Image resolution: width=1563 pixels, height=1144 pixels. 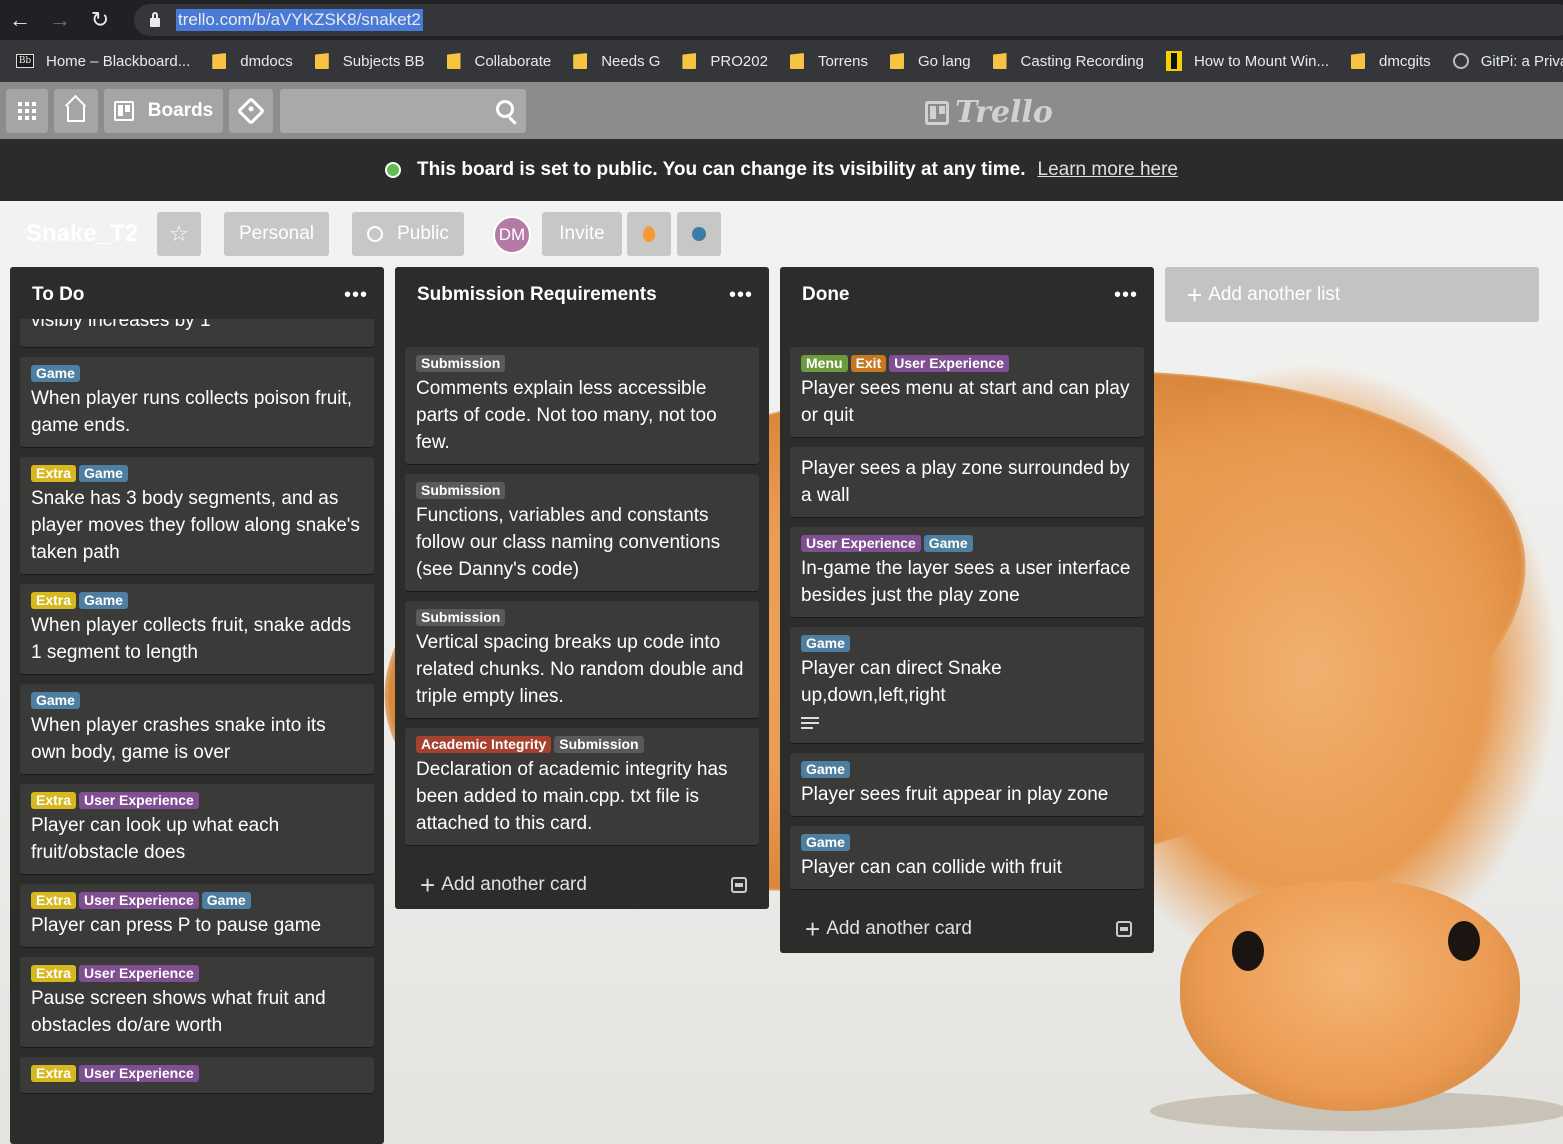 What do you see at coordinates (582, 363) in the screenshot?
I see `card-labels: Submission` at bounding box center [582, 363].